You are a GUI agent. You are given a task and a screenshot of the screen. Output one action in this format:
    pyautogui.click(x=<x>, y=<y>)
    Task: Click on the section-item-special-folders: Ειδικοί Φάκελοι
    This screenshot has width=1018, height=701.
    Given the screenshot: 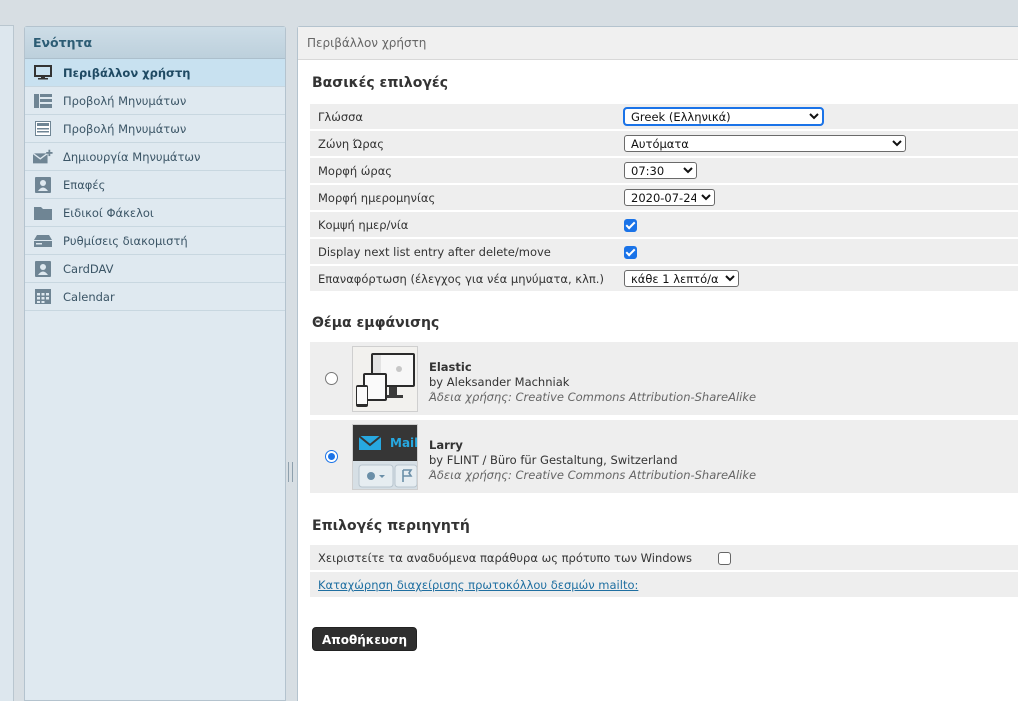 What is the action you would take?
    pyautogui.click(x=155, y=213)
    